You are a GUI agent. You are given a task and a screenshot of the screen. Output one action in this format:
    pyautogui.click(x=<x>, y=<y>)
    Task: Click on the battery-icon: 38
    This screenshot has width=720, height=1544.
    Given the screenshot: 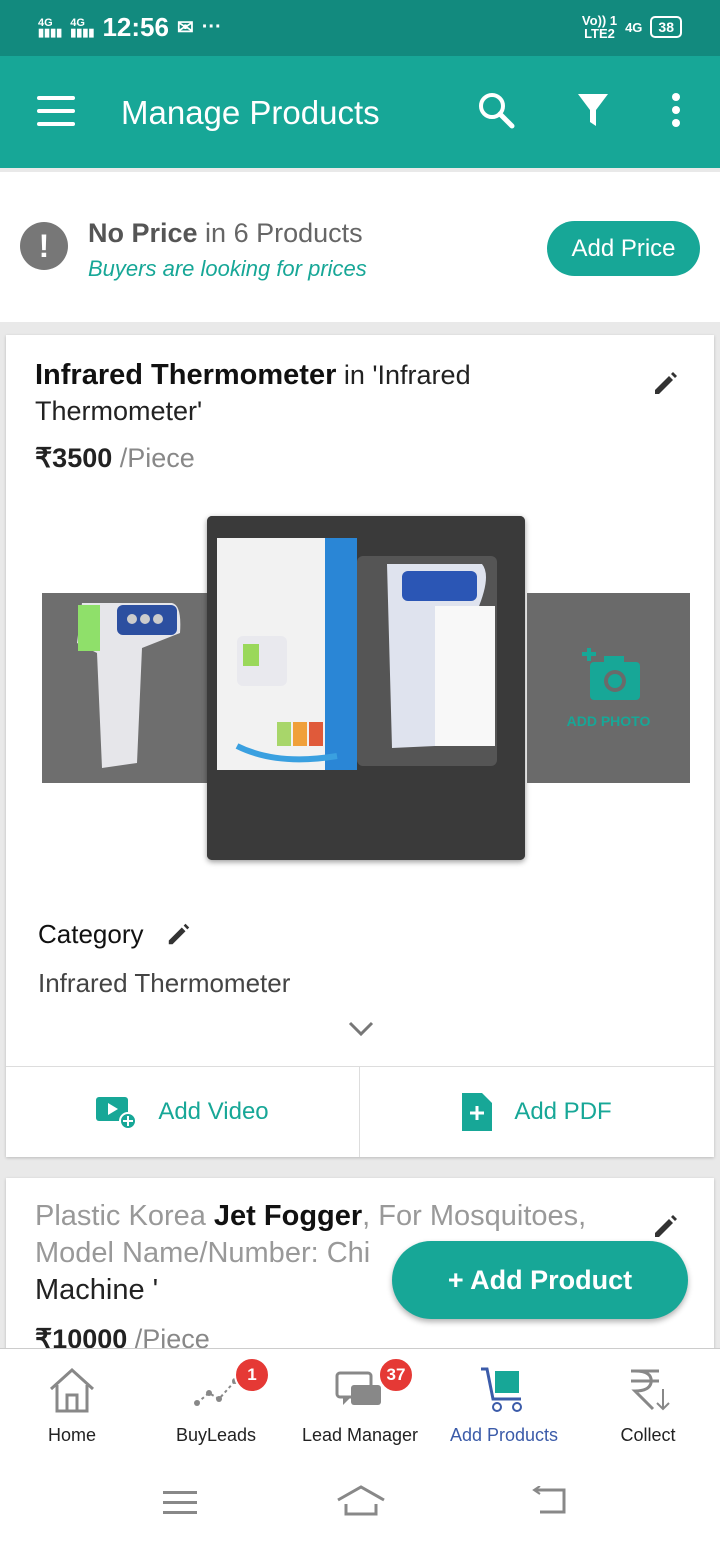 What is the action you would take?
    pyautogui.click(x=666, y=27)
    